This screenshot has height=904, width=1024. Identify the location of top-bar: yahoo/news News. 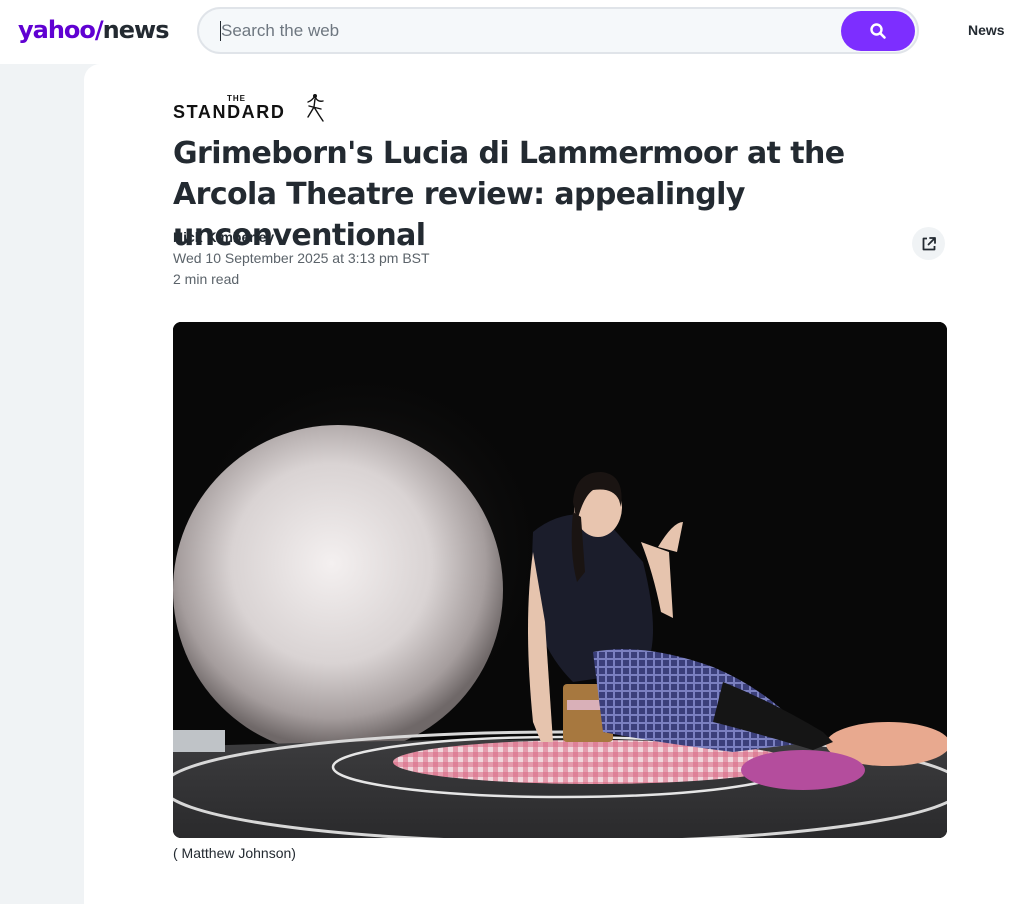
(512, 32).